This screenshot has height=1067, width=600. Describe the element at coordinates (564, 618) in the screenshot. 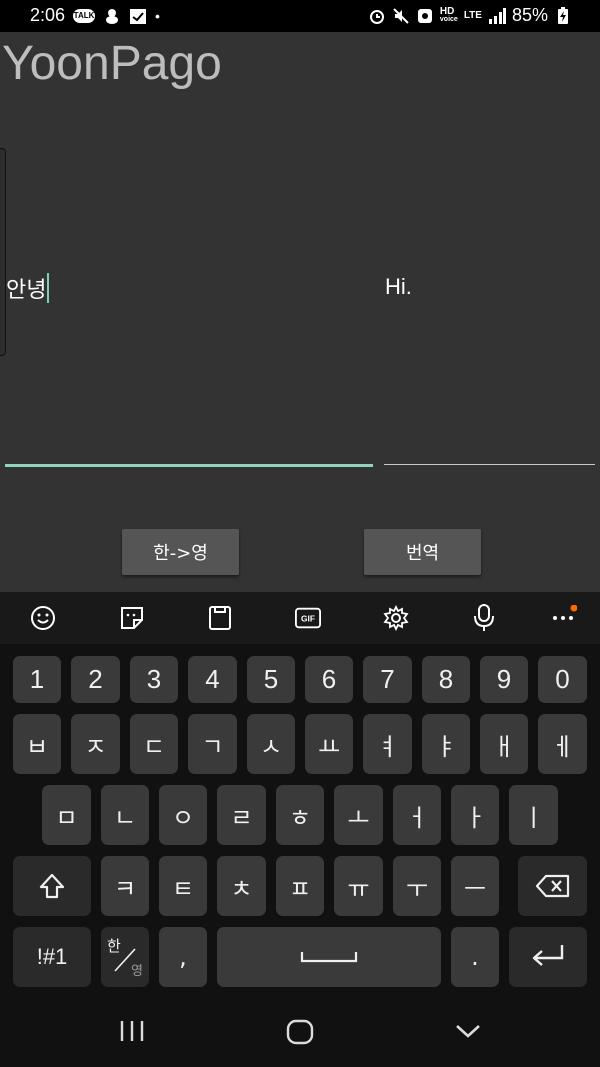

I see `more-options-icon` at that location.